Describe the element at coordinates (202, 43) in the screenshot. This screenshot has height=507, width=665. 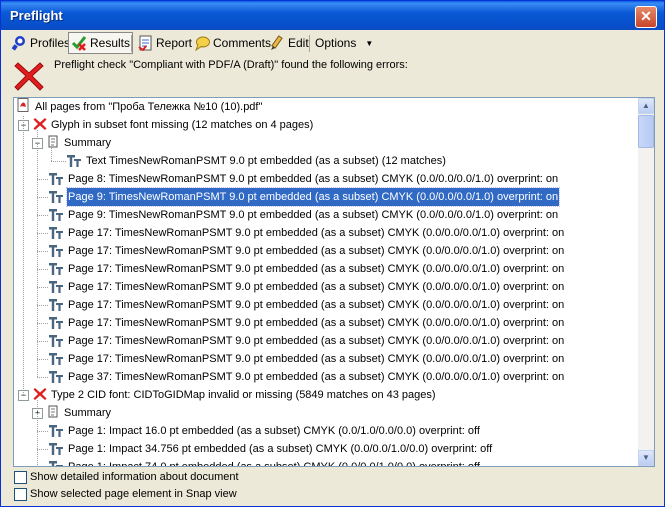
I see `comments-icon` at that location.